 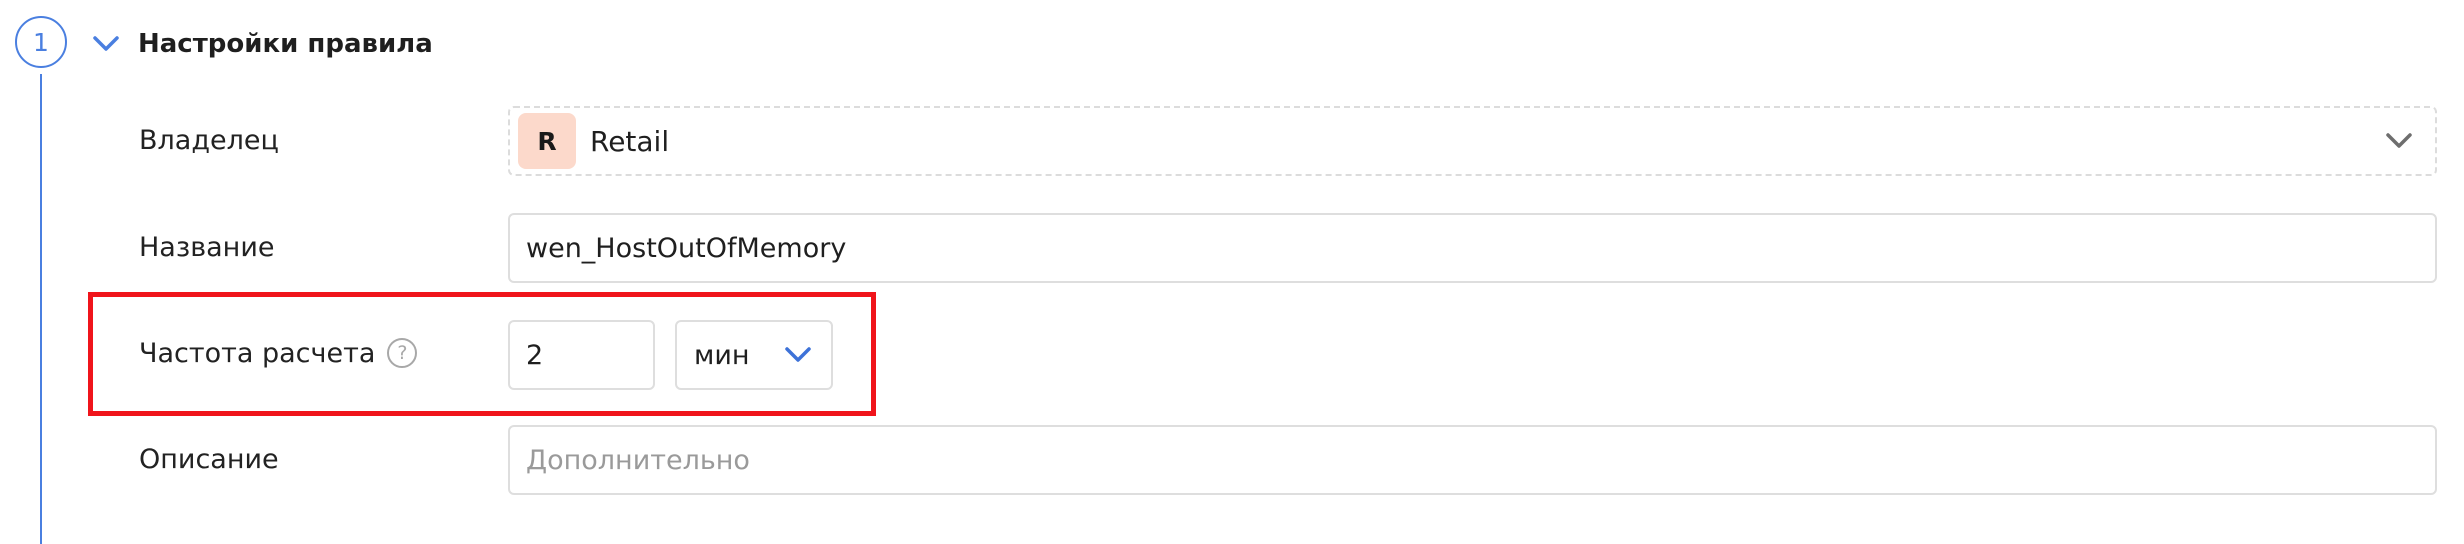 I want to click on frequency-label: Частота расчета?, so click(x=278, y=354).